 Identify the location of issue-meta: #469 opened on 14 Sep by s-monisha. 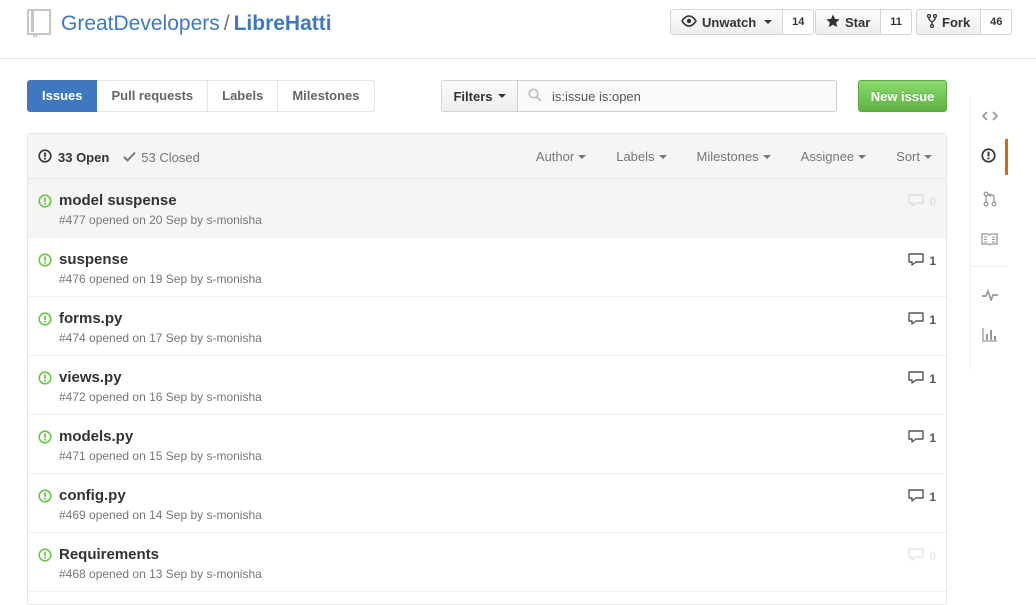
(160, 515).